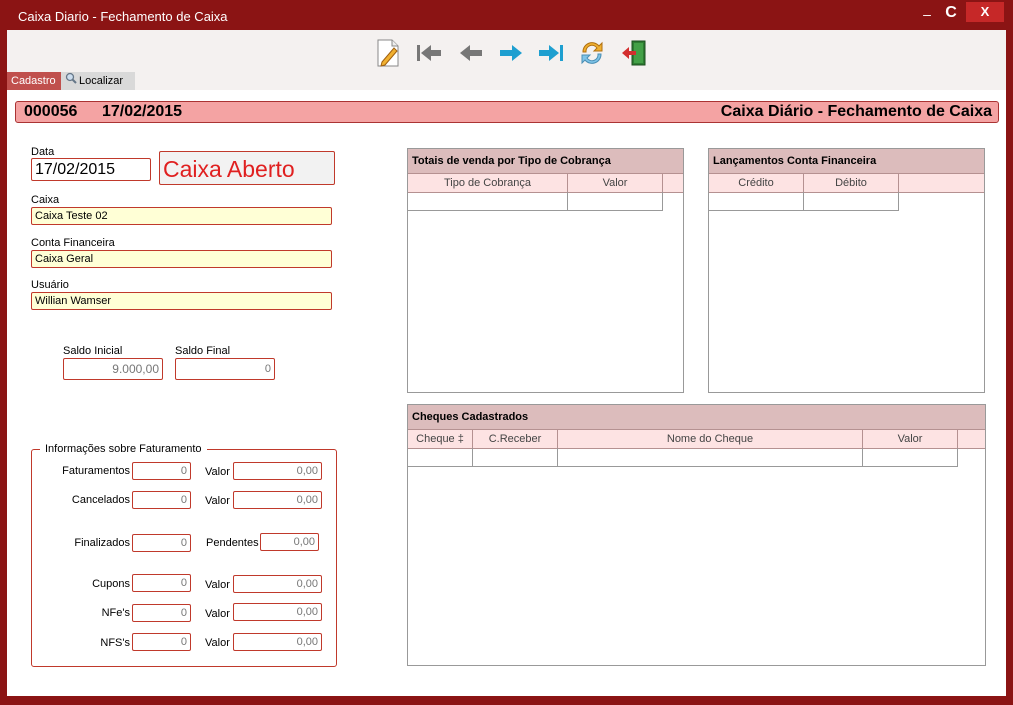  I want to click on previous-record-icon, so click(471, 53).